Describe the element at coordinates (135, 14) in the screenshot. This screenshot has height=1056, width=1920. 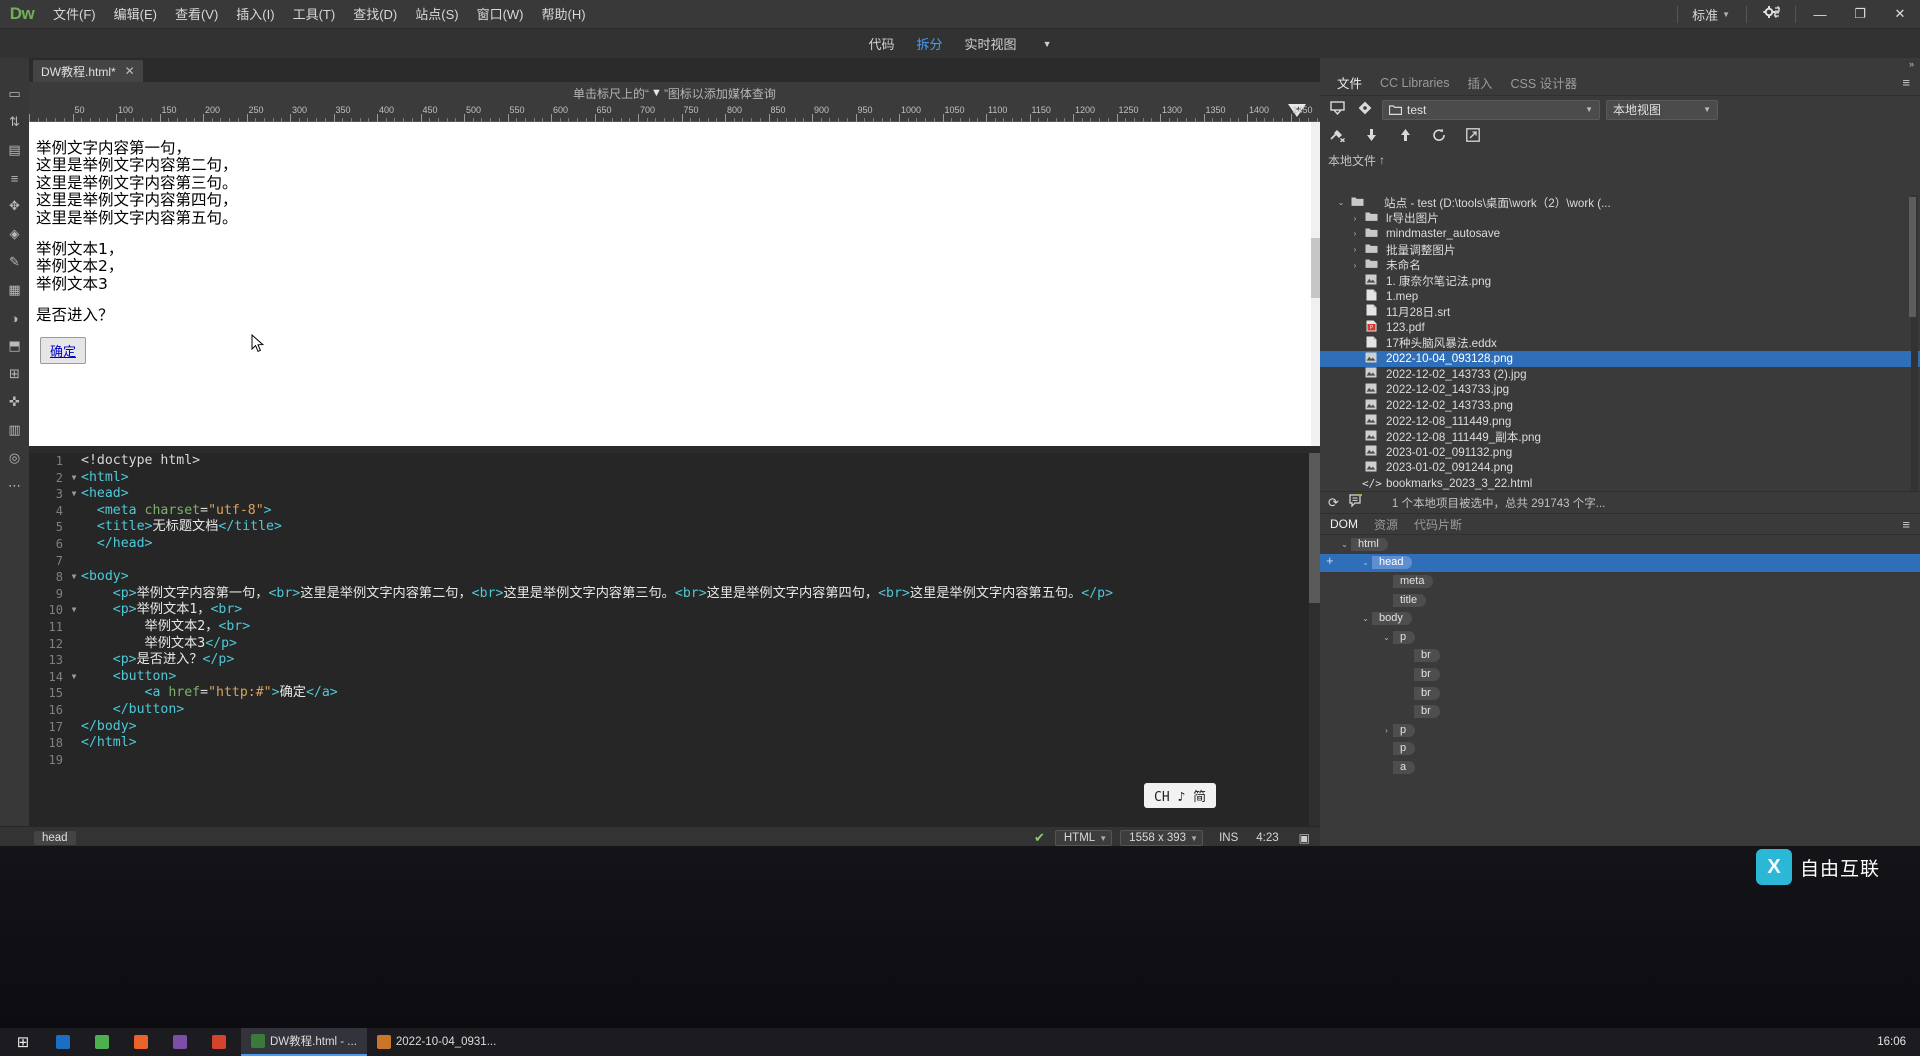
I see `menu-edit: 编辑(E)` at that location.